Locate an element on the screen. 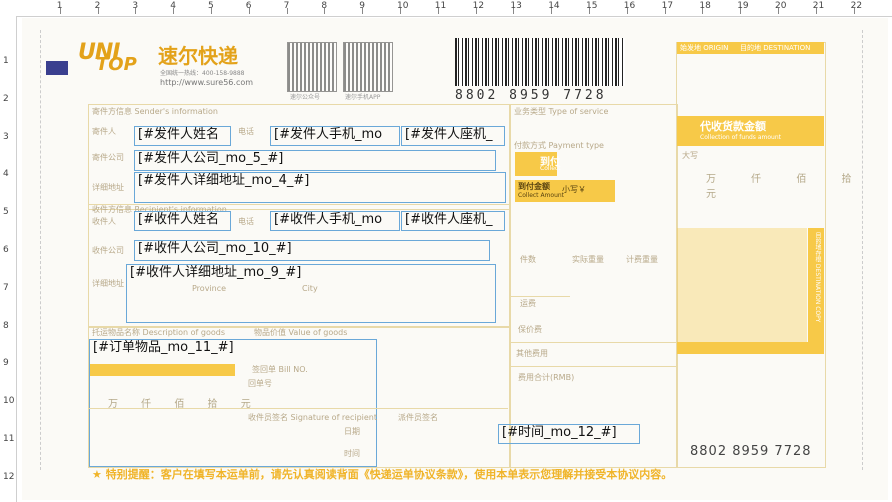  ruler-number: 18 is located at coordinates (705, 6).